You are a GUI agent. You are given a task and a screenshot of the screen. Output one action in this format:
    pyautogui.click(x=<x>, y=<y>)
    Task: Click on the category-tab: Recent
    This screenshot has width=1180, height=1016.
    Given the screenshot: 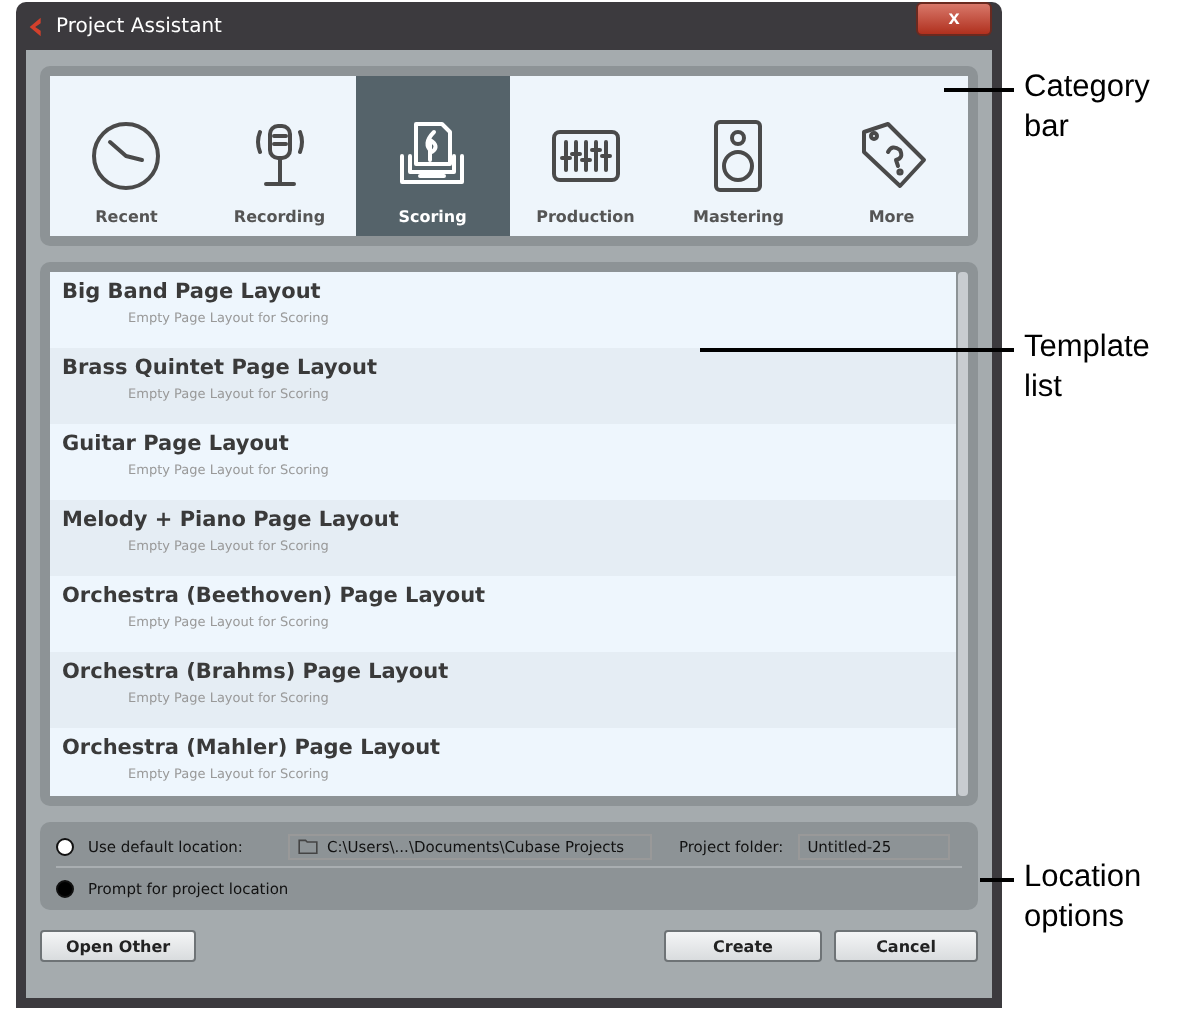 What is the action you would take?
    pyautogui.click(x=126, y=156)
    